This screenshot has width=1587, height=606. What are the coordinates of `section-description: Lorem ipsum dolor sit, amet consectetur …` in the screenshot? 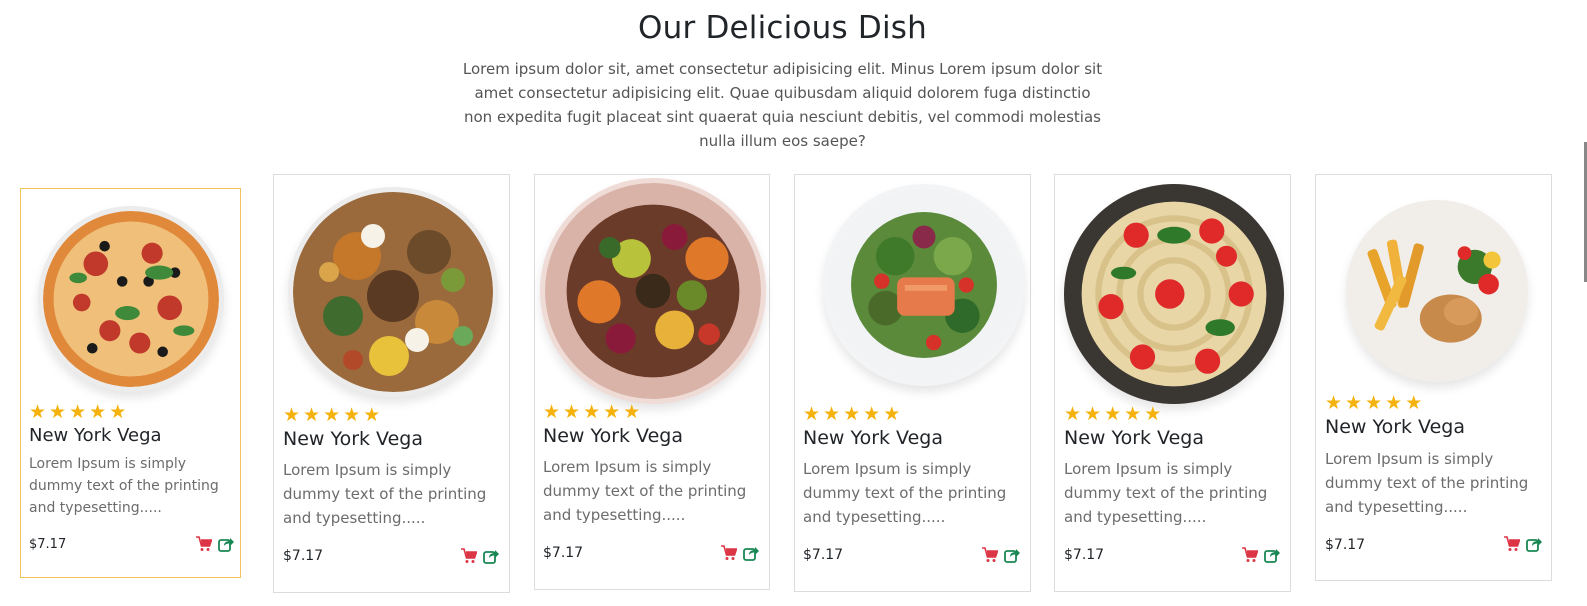 It's located at (782, 105).